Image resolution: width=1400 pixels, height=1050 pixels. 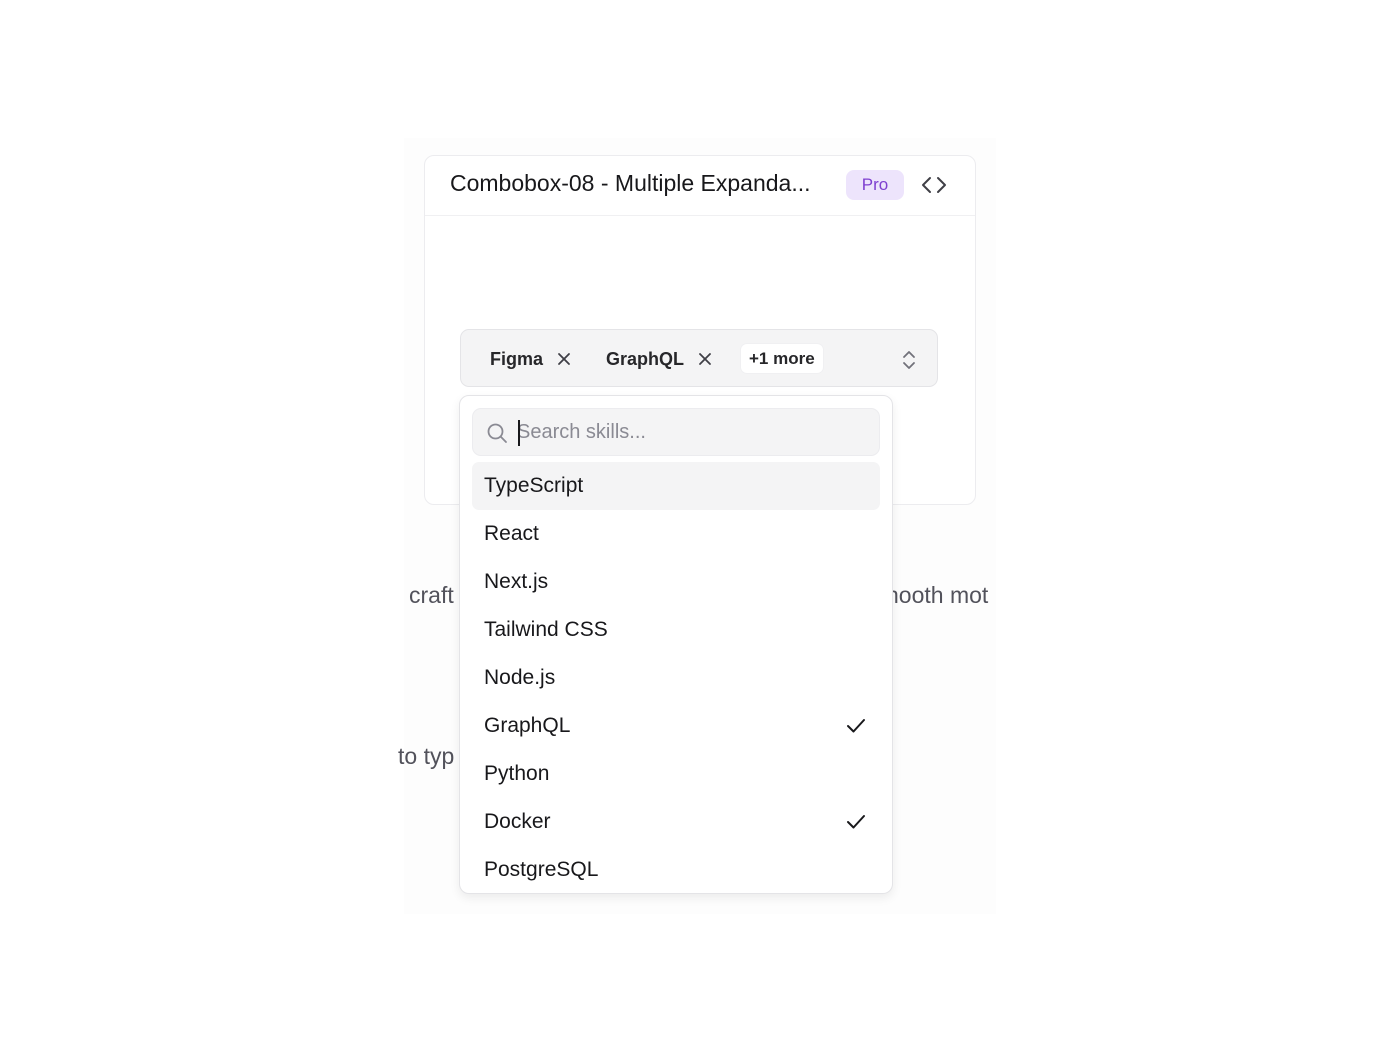 What do you see at coordinates (527, 725) in the screenshot?
I see `option-label: GraphQL` at bounding box center [527, 725].